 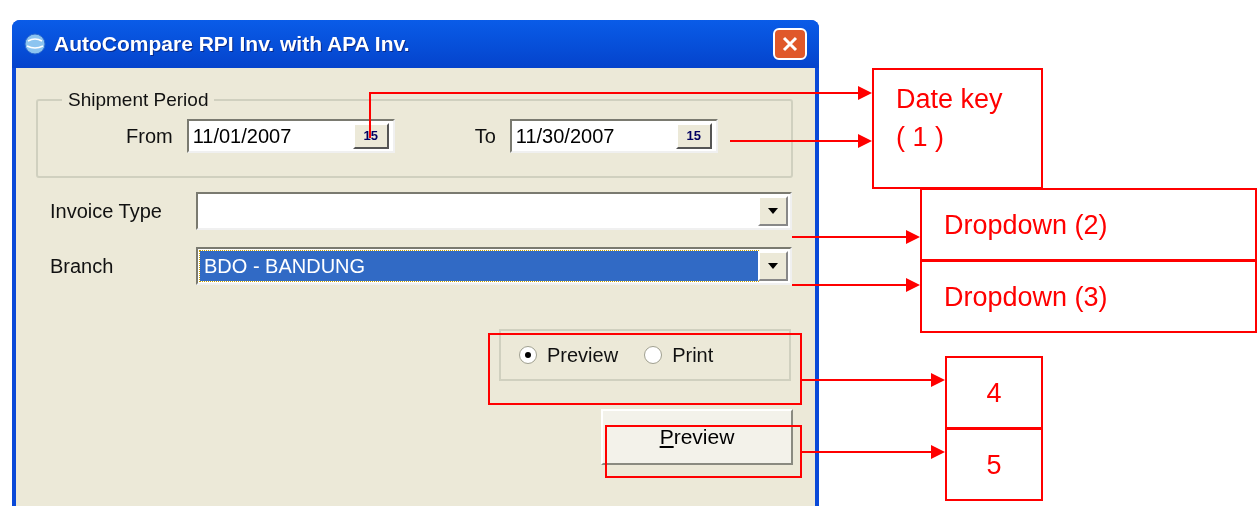 I want to click on field-label: To, so click(x=485, y=136).